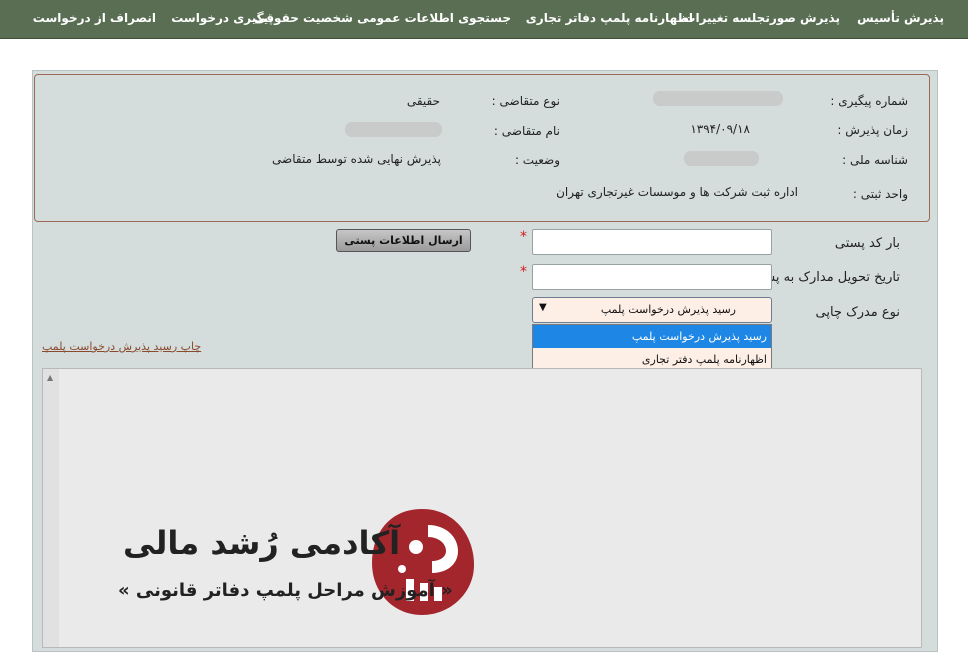 The height and width of the screenshot is (652, 968). What do you see at coordinates (857, 312) in the screenshot?
I see `doc-type-label: نوع مدرک چاپی` at bounding box center [857, 312].